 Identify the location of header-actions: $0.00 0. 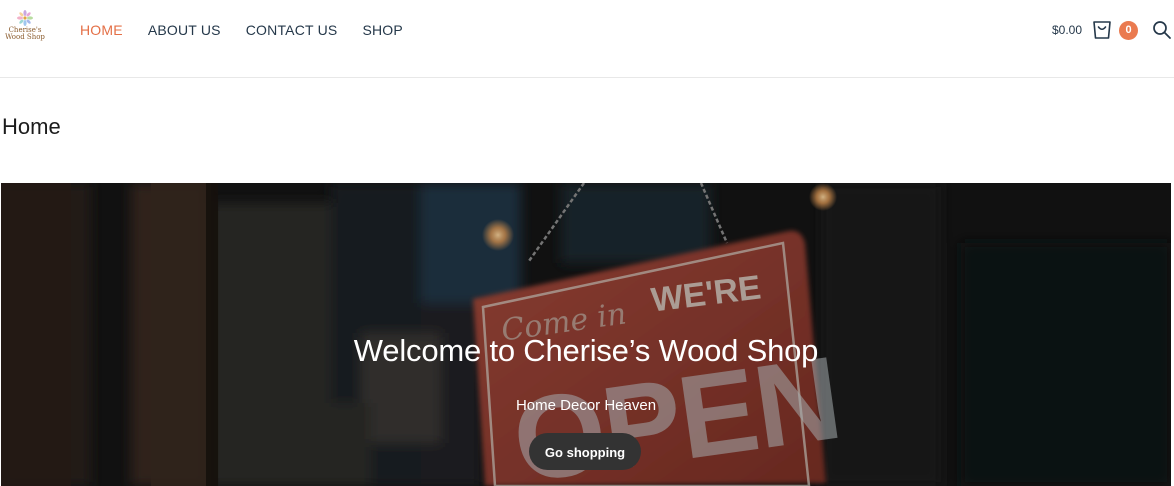
(1113, 30).